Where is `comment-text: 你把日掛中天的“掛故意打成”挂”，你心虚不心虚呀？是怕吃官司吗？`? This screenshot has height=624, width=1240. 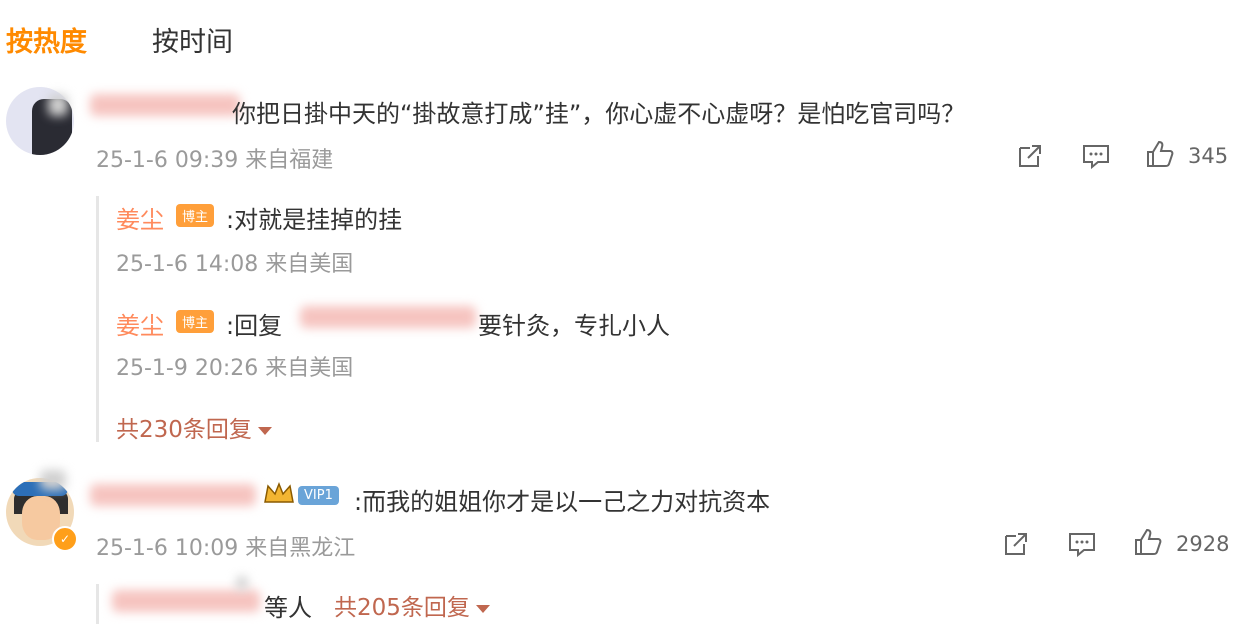 comment-text: 你把日掛中天的“掛故意打成”挂”，你心虚不心虚呀？是怕吃官司吗？ is located at coordinates (599, 114).